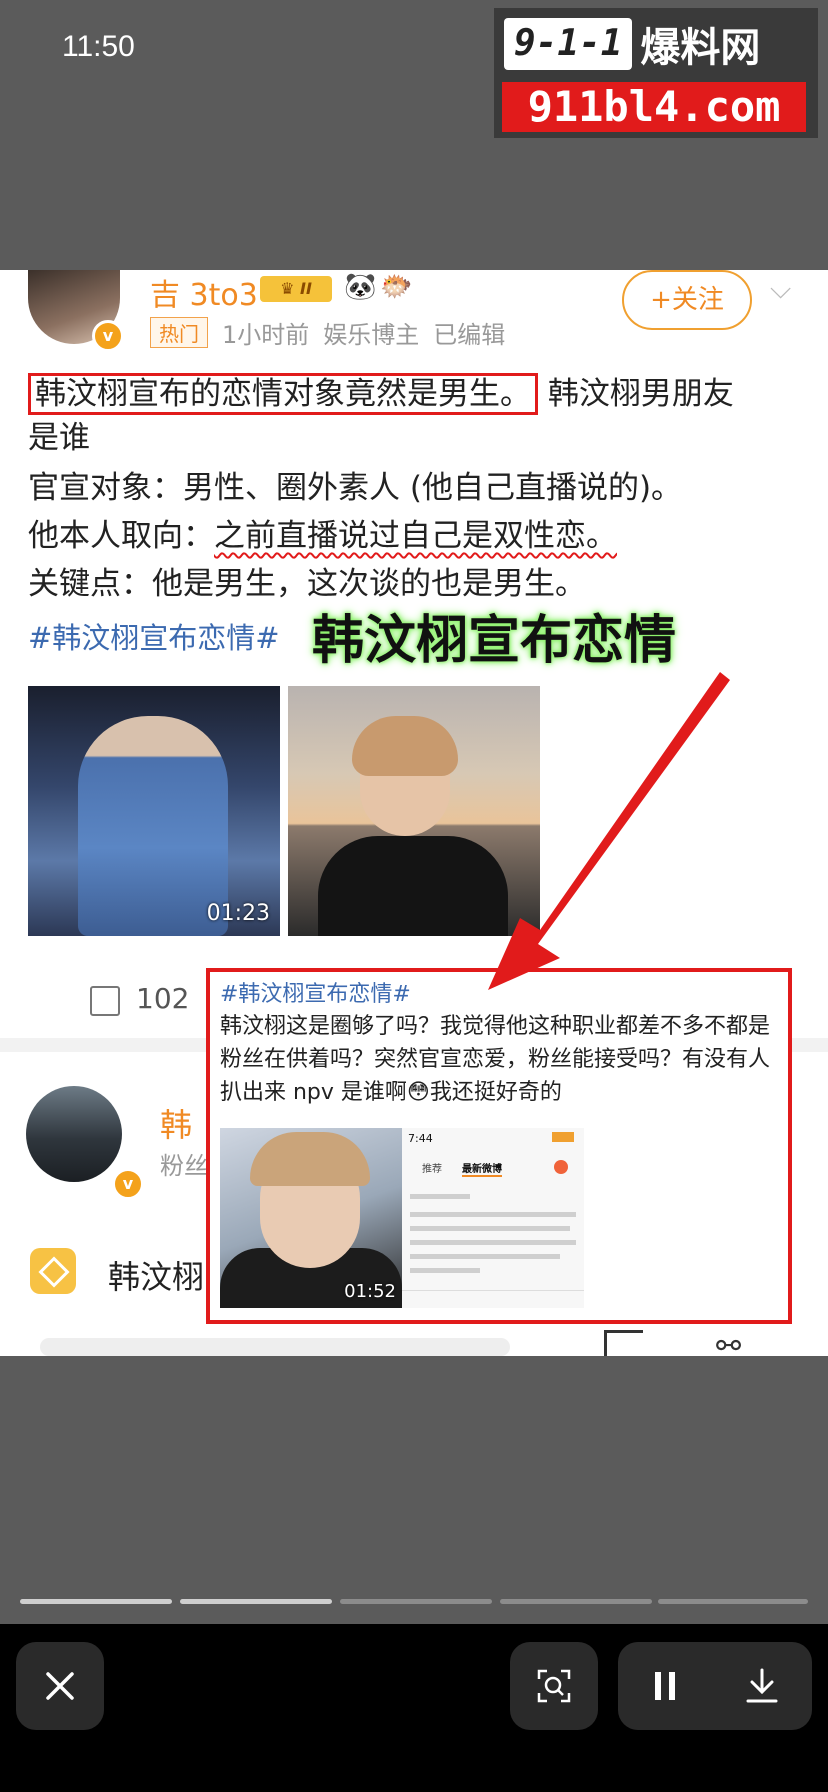 The height and width of the screenshot is (1792, 828). I want to click on post-line-1: 韩汶栩宣布的恋情对象竟然是男生。 韩汶栩男朋友, so click(381, 394).